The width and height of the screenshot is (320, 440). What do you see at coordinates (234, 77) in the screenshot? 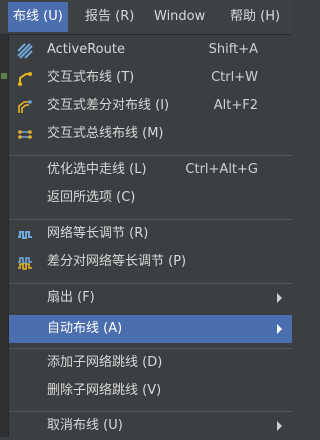
I see `menu-item-shortcut: Ctrl+W` at bounding box center [234, 77].